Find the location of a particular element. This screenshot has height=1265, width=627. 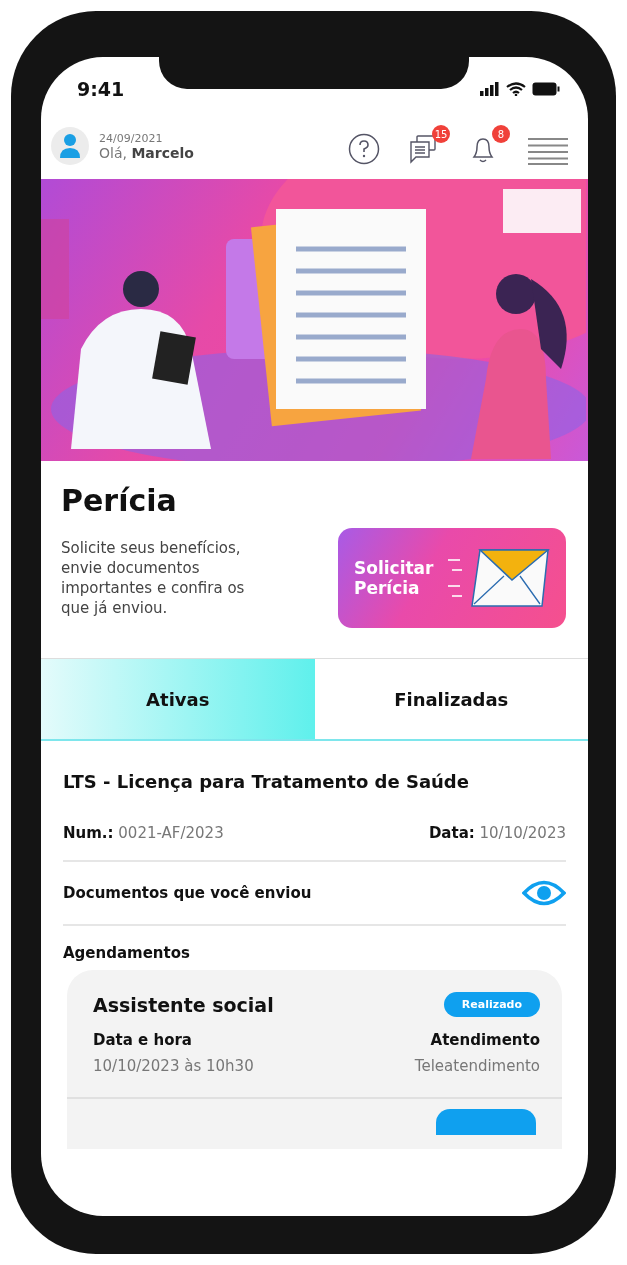

envelope-icon is located at coordinates (498, 578).